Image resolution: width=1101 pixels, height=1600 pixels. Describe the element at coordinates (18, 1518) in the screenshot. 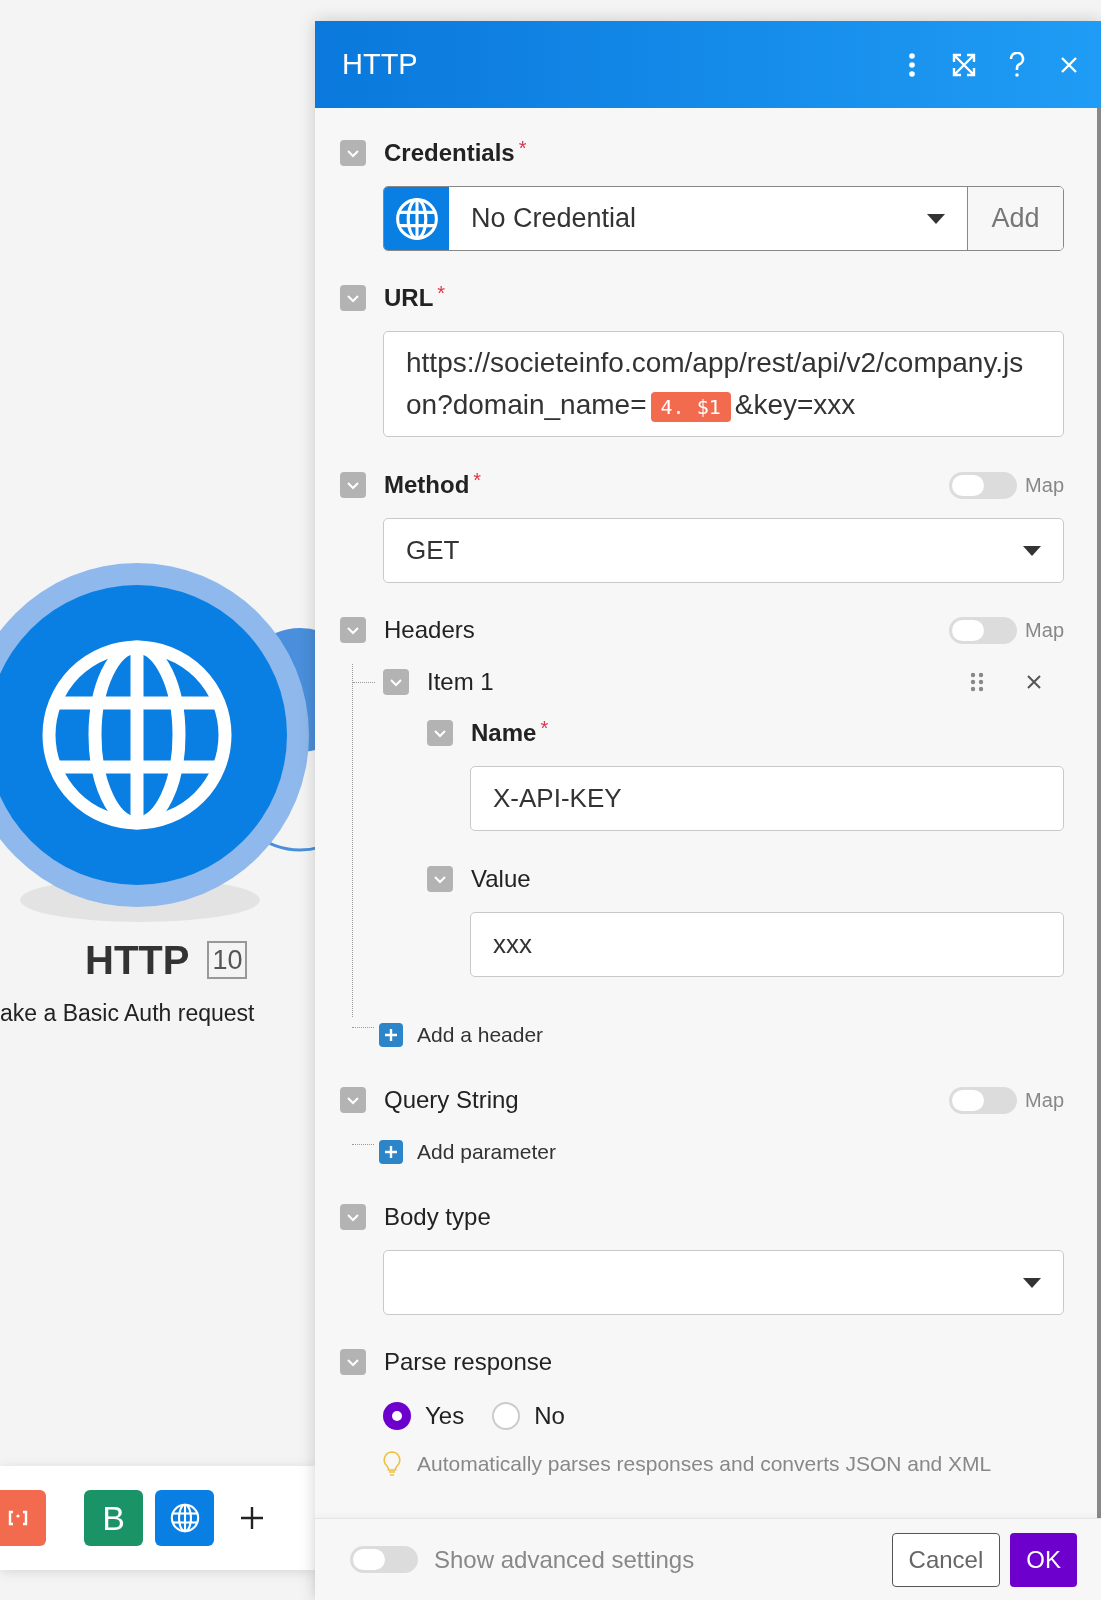

I see `brackets-icon` at that location.